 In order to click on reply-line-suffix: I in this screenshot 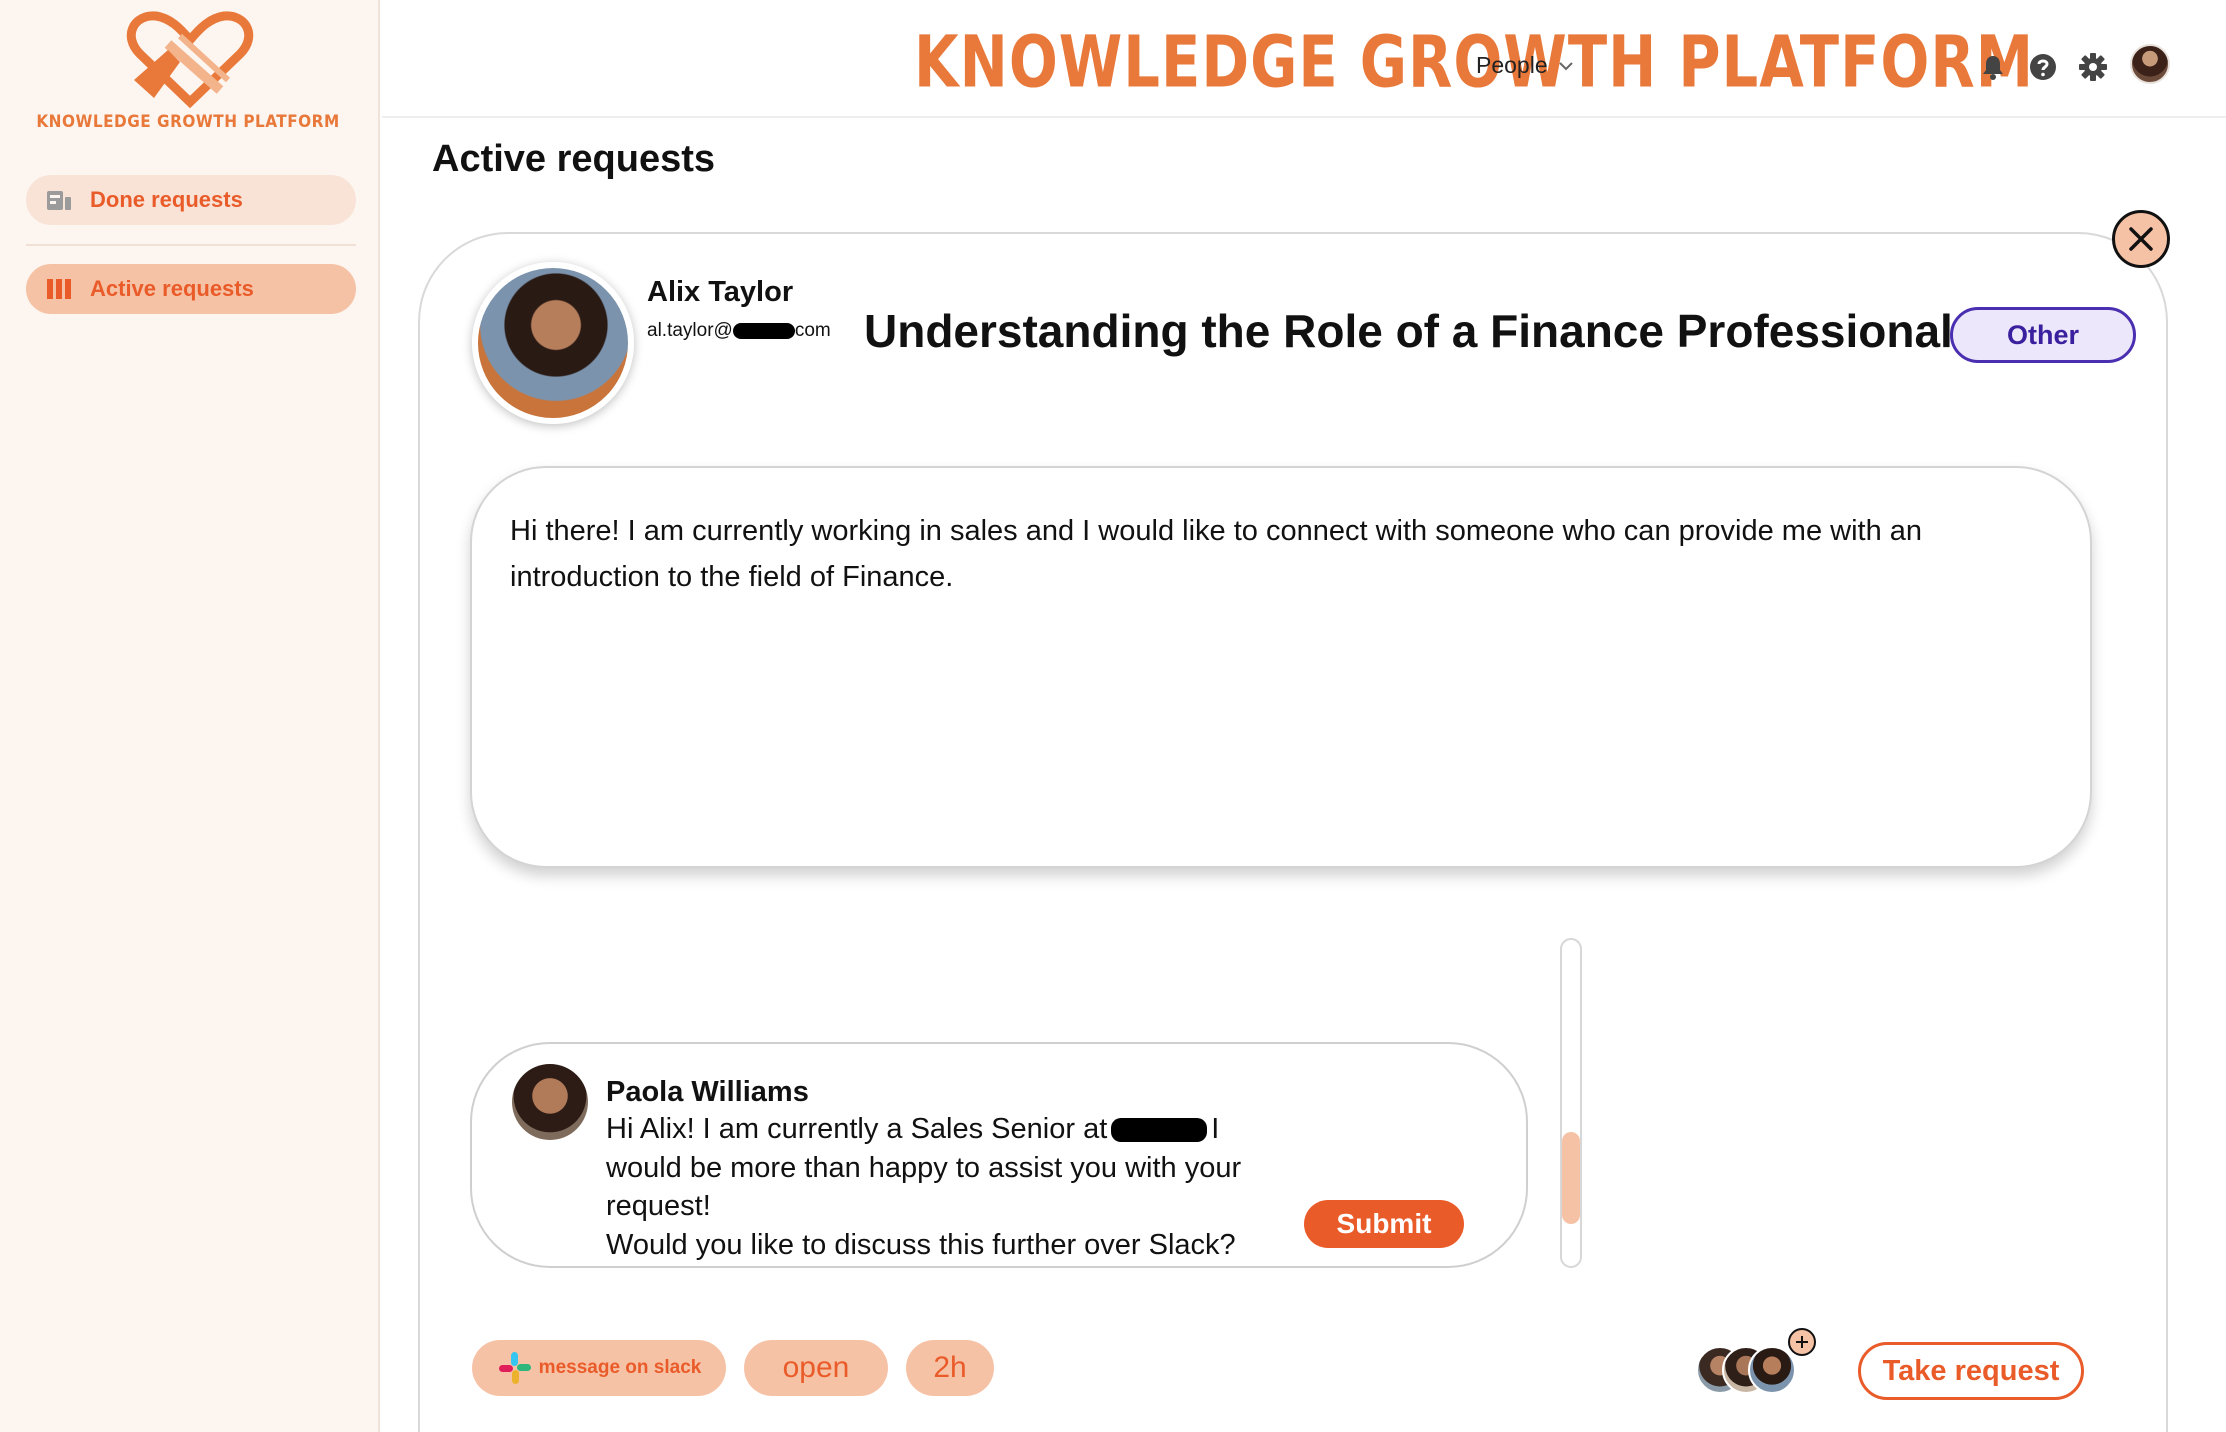, I will do `click(1215, 1129)`.